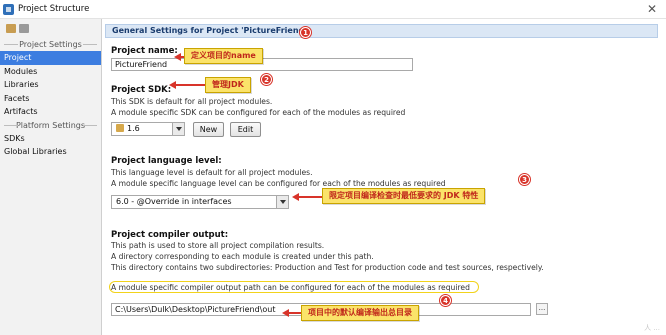 The width and height of the screenshot is (666, 335). Describe the element at coordinates (11, 28) in the screenshot. I see `back-arrow-icon` at that location.